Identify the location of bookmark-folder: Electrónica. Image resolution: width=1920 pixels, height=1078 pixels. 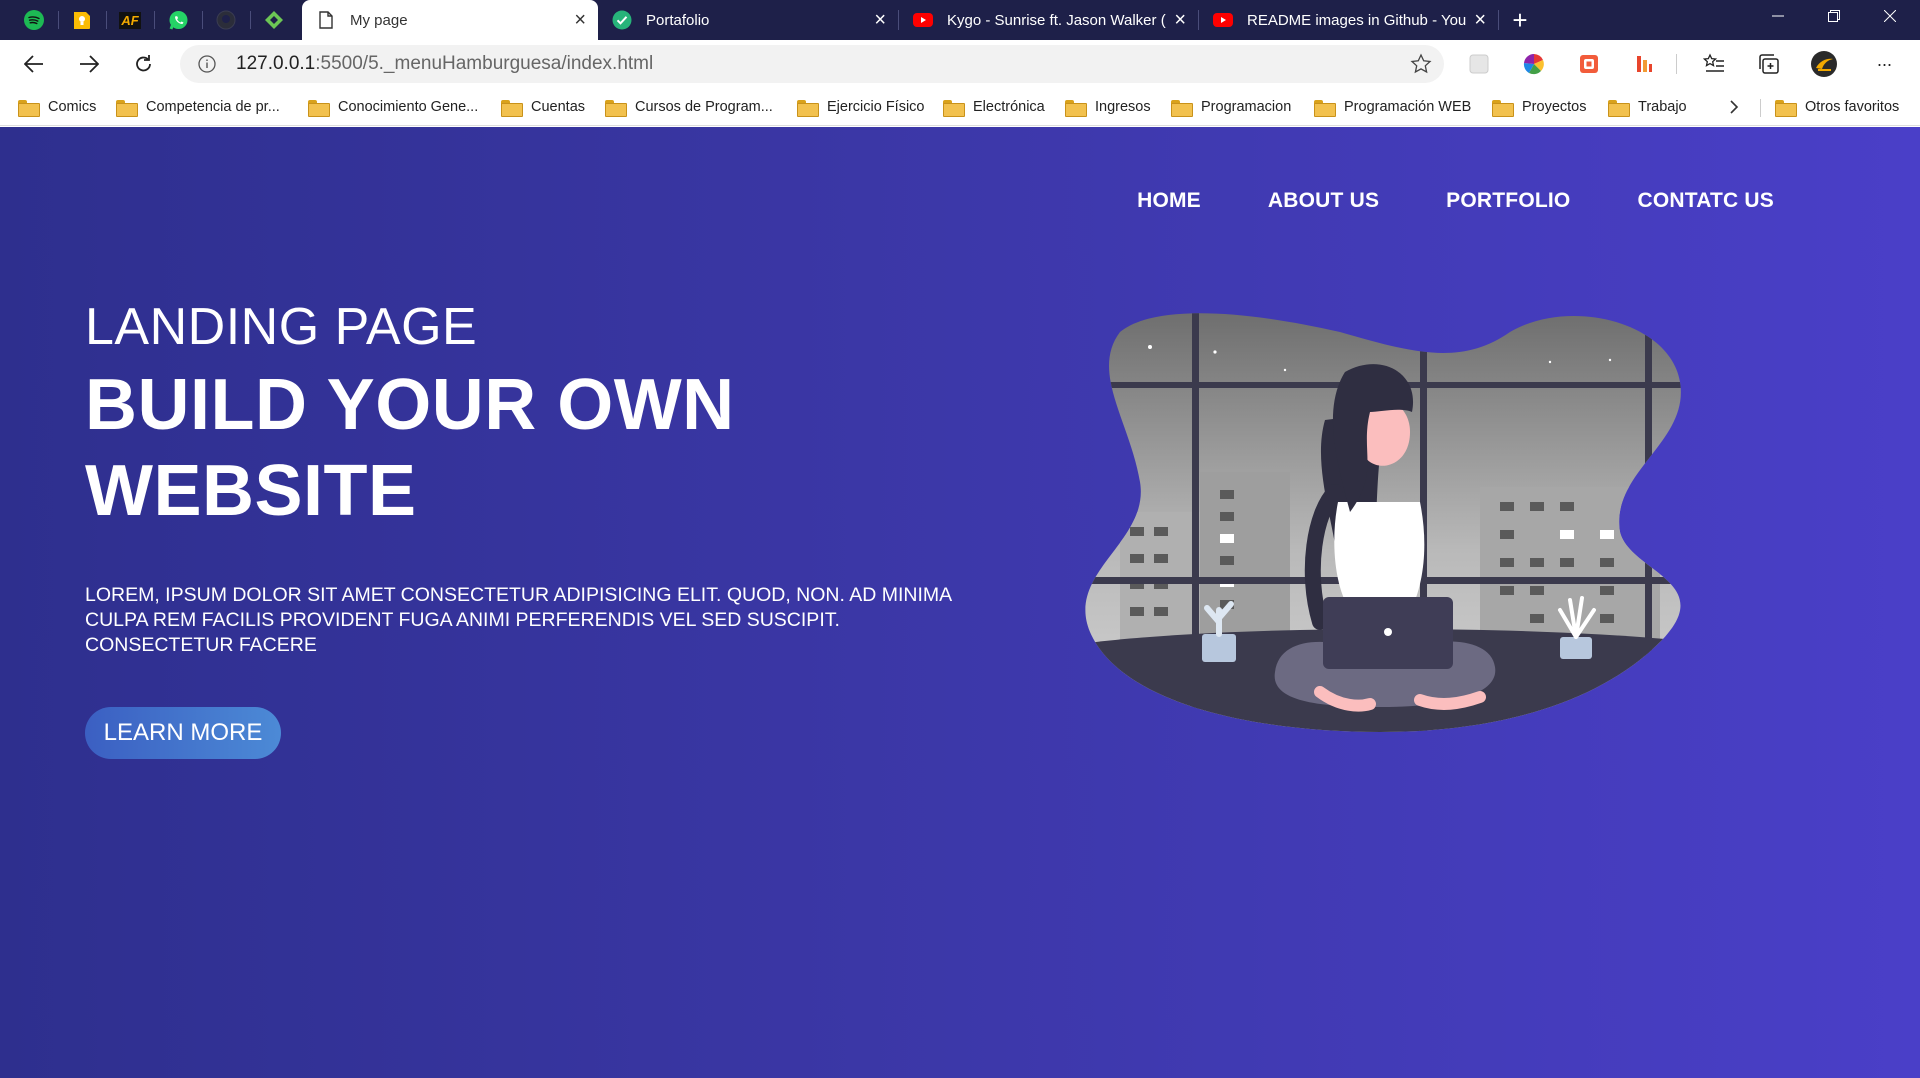
(994, 107).